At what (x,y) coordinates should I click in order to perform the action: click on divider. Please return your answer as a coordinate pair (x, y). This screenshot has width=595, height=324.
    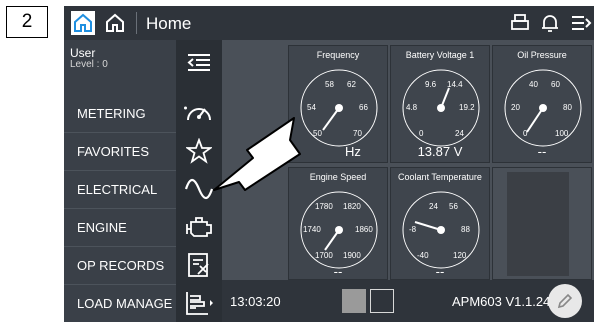
    Looking at the image, I should click on (136, 23).